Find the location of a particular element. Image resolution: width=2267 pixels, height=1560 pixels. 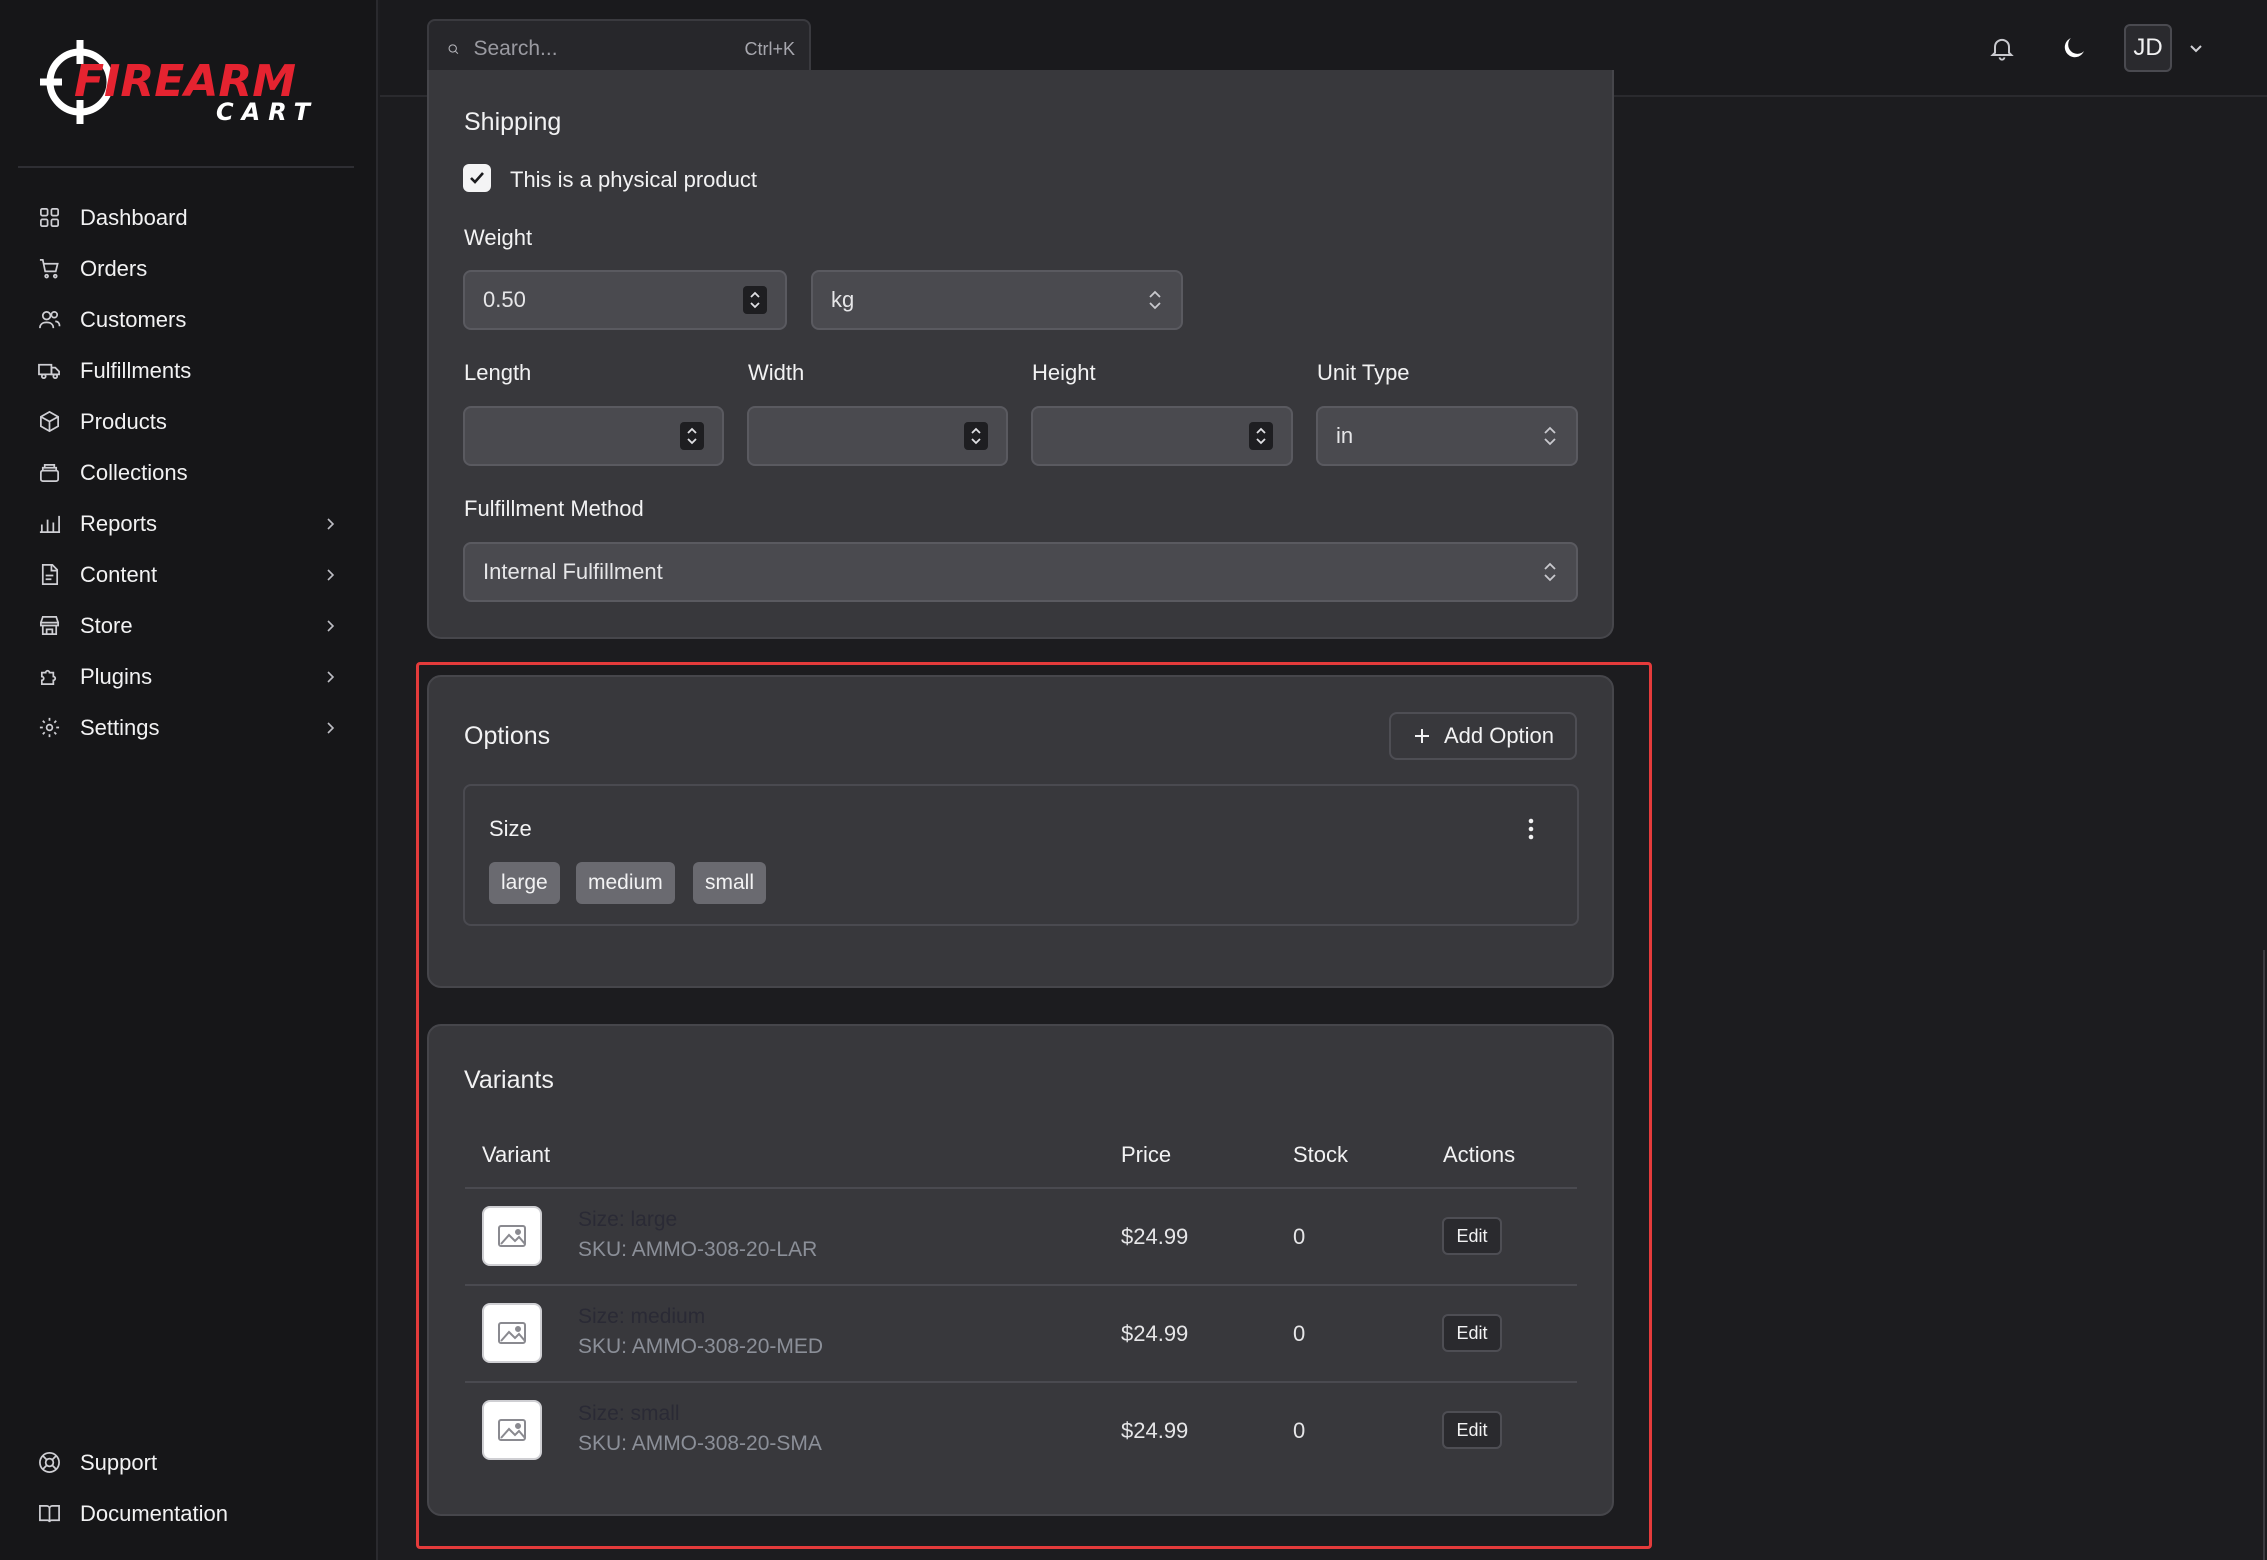

sidebar-item-orders: Orders is located at coordinates (186, 268).